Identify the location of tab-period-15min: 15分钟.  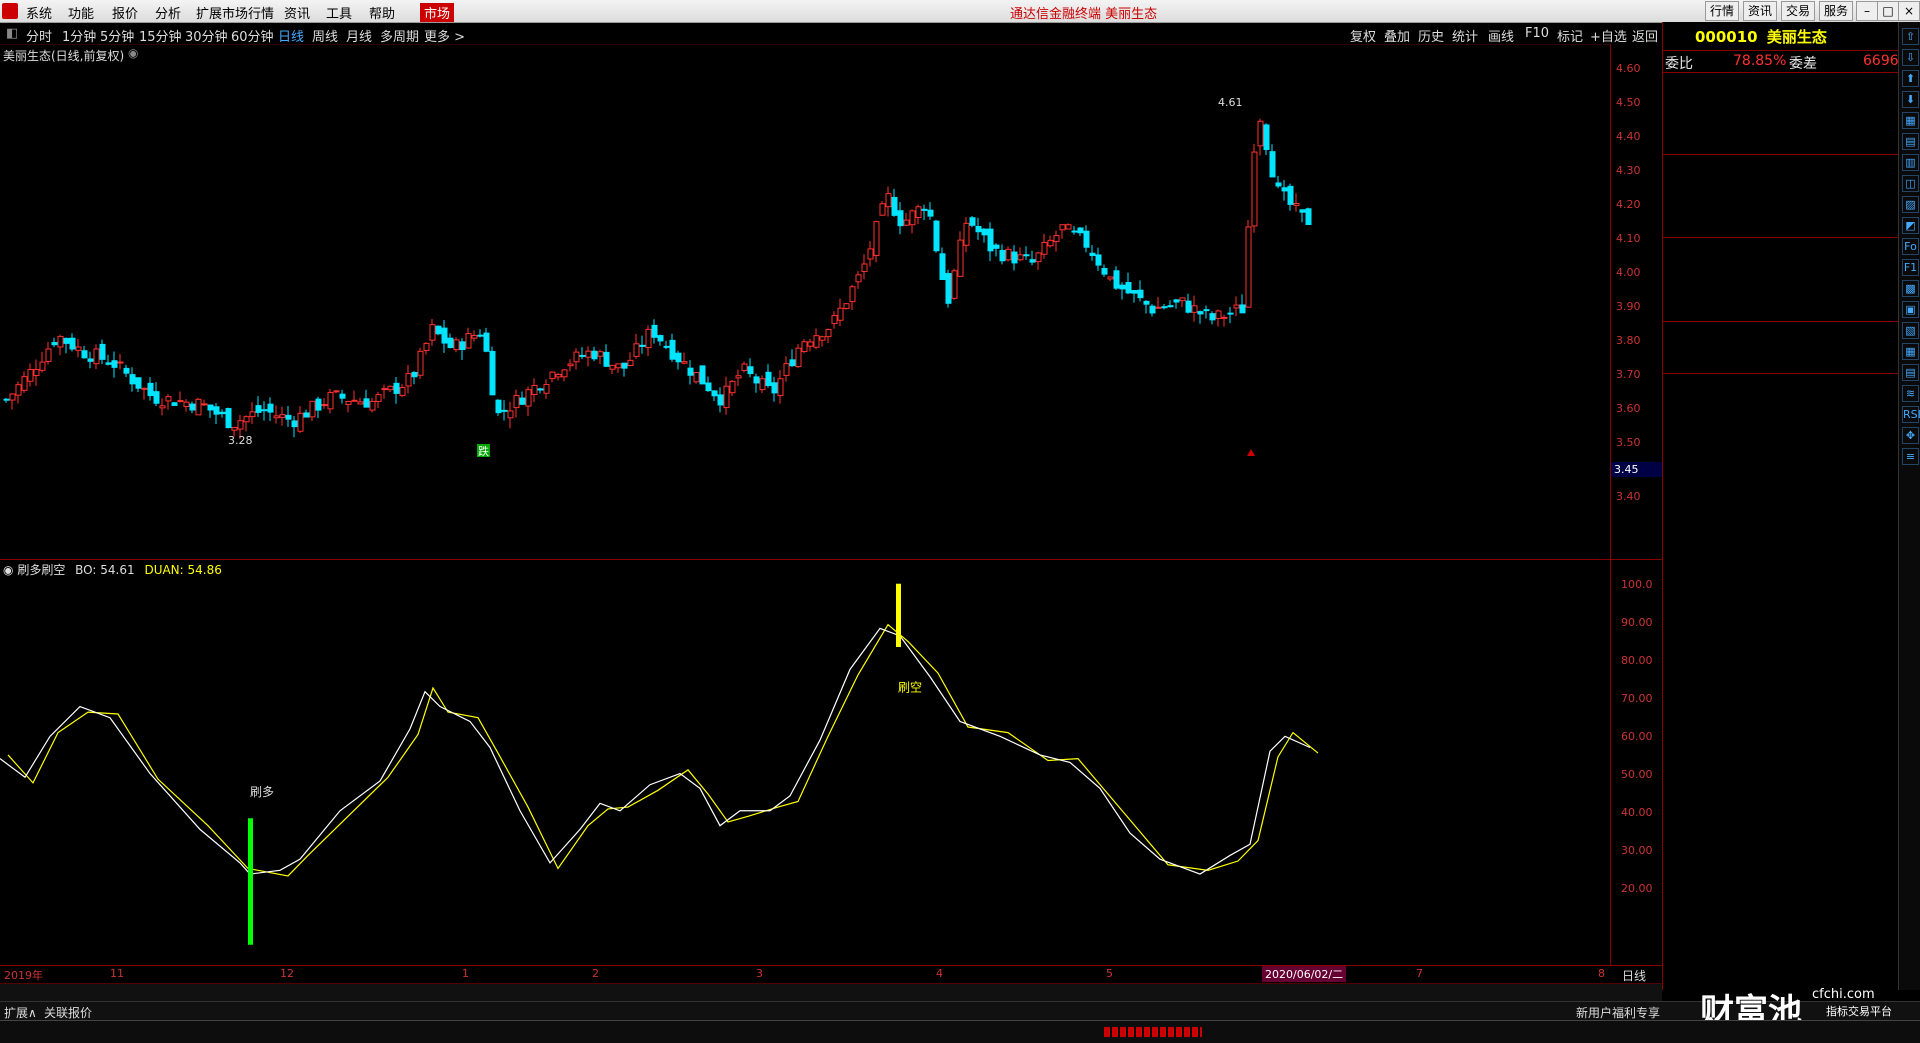
(160, 35).